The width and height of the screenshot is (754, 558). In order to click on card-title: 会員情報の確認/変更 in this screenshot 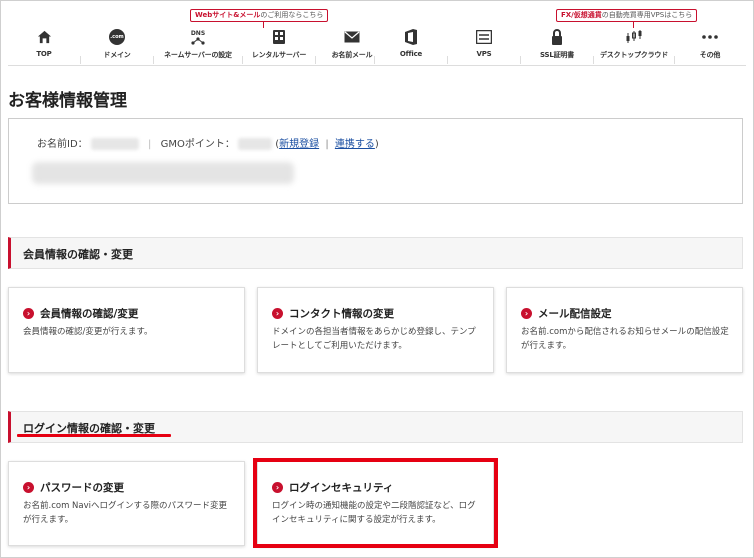, I will do `click(89, 314)`.